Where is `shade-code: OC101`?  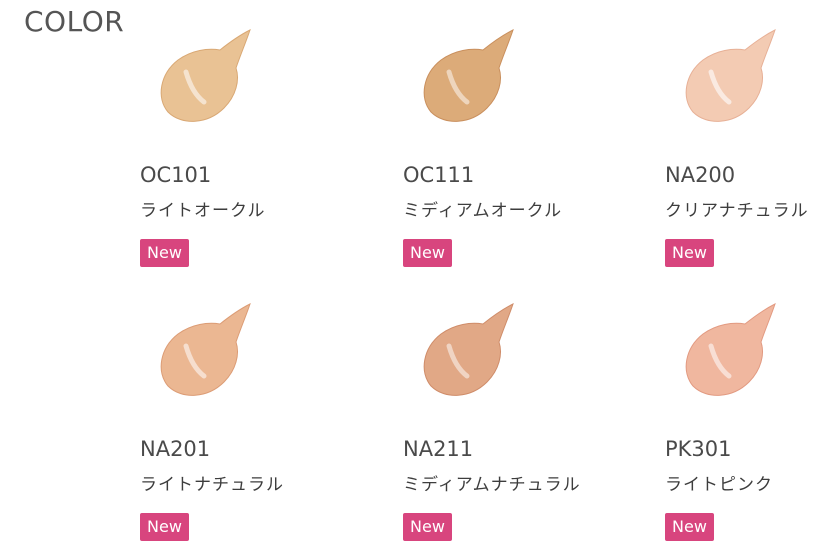
shade-code: OC101 is located at coordinates (176, 175).